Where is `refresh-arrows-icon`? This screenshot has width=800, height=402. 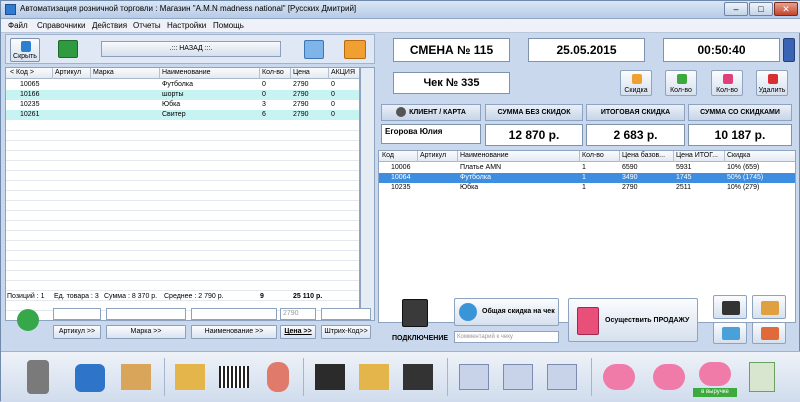 refresh-arrows-icon is located at coordinates (355, 49).